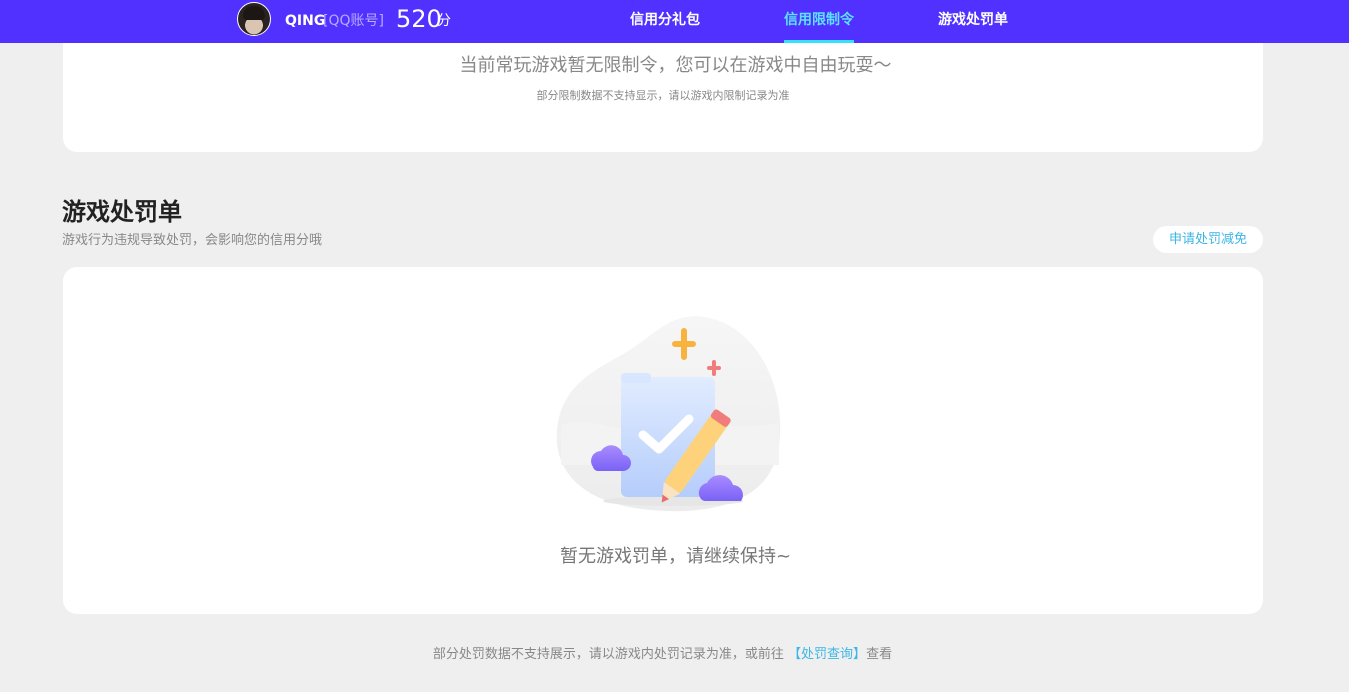 The width and height of the screenshot is (1349, 692). Describe the element at coordinates (1208, 239) in the screenshot. I see `apply-penalty-reduction-button: 申请处罚减免` at that location.